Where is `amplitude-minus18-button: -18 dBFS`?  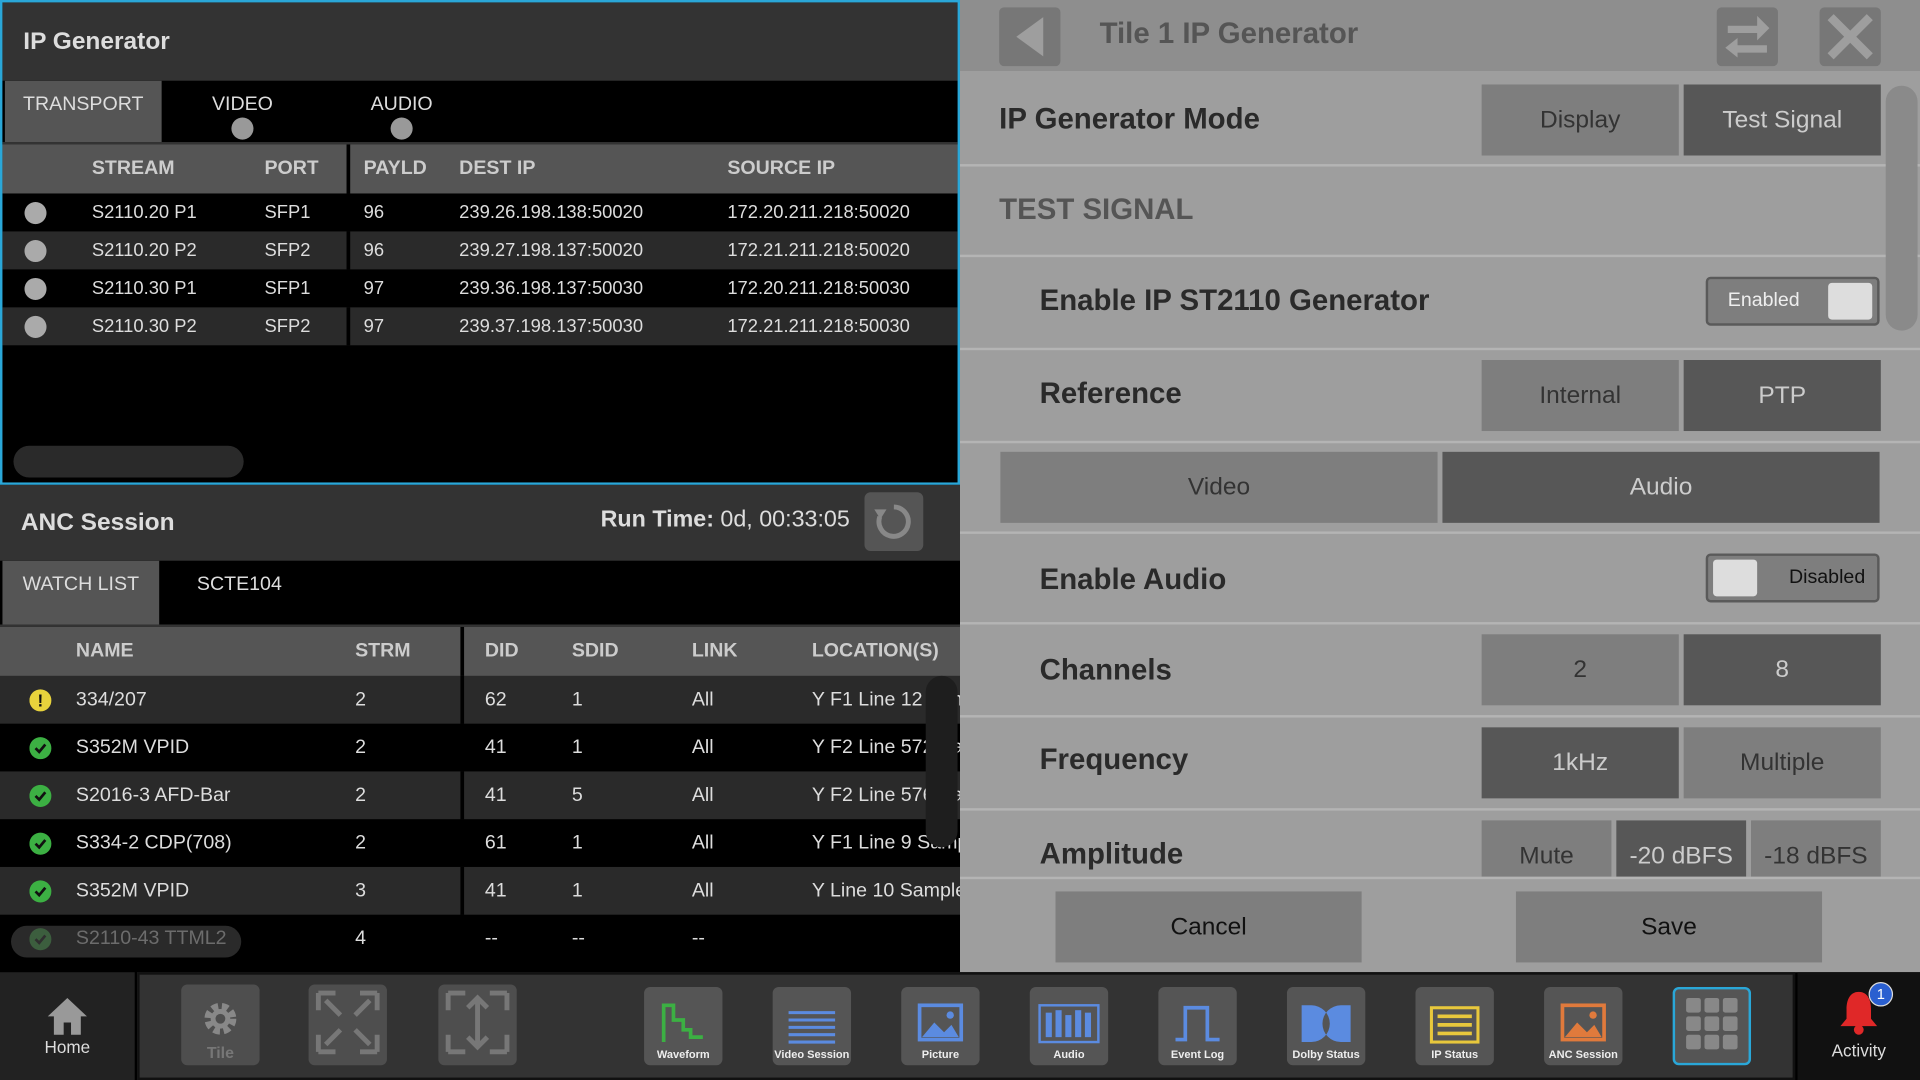 amplitude-minus18-button: -18 dBFS is located at coordinates (1816, 848).